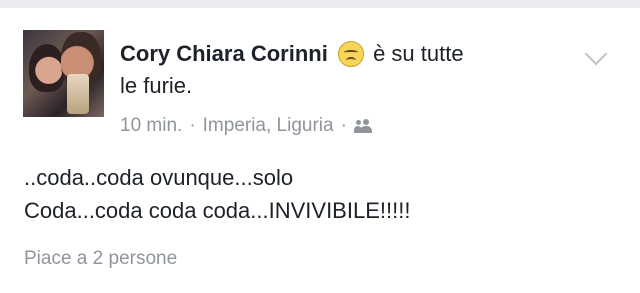  Describe the element at coordinates (217, 210) in the screenshot. I see `post-text-line: Coda...coda coda coda...INVIVIBILE!!!!!` at that location.